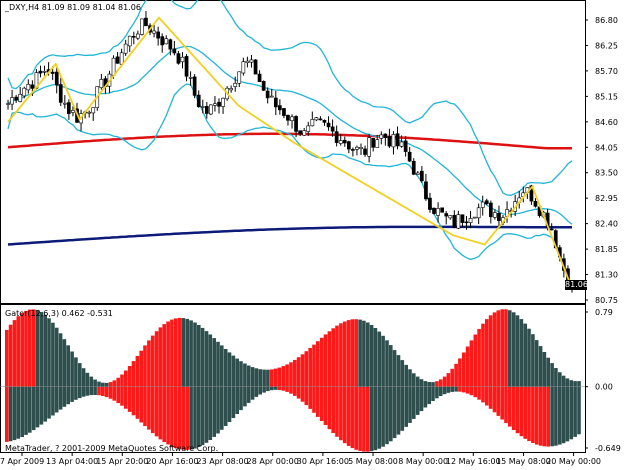  I want to click on y-tick-label: 85.70, so click(606, 71).